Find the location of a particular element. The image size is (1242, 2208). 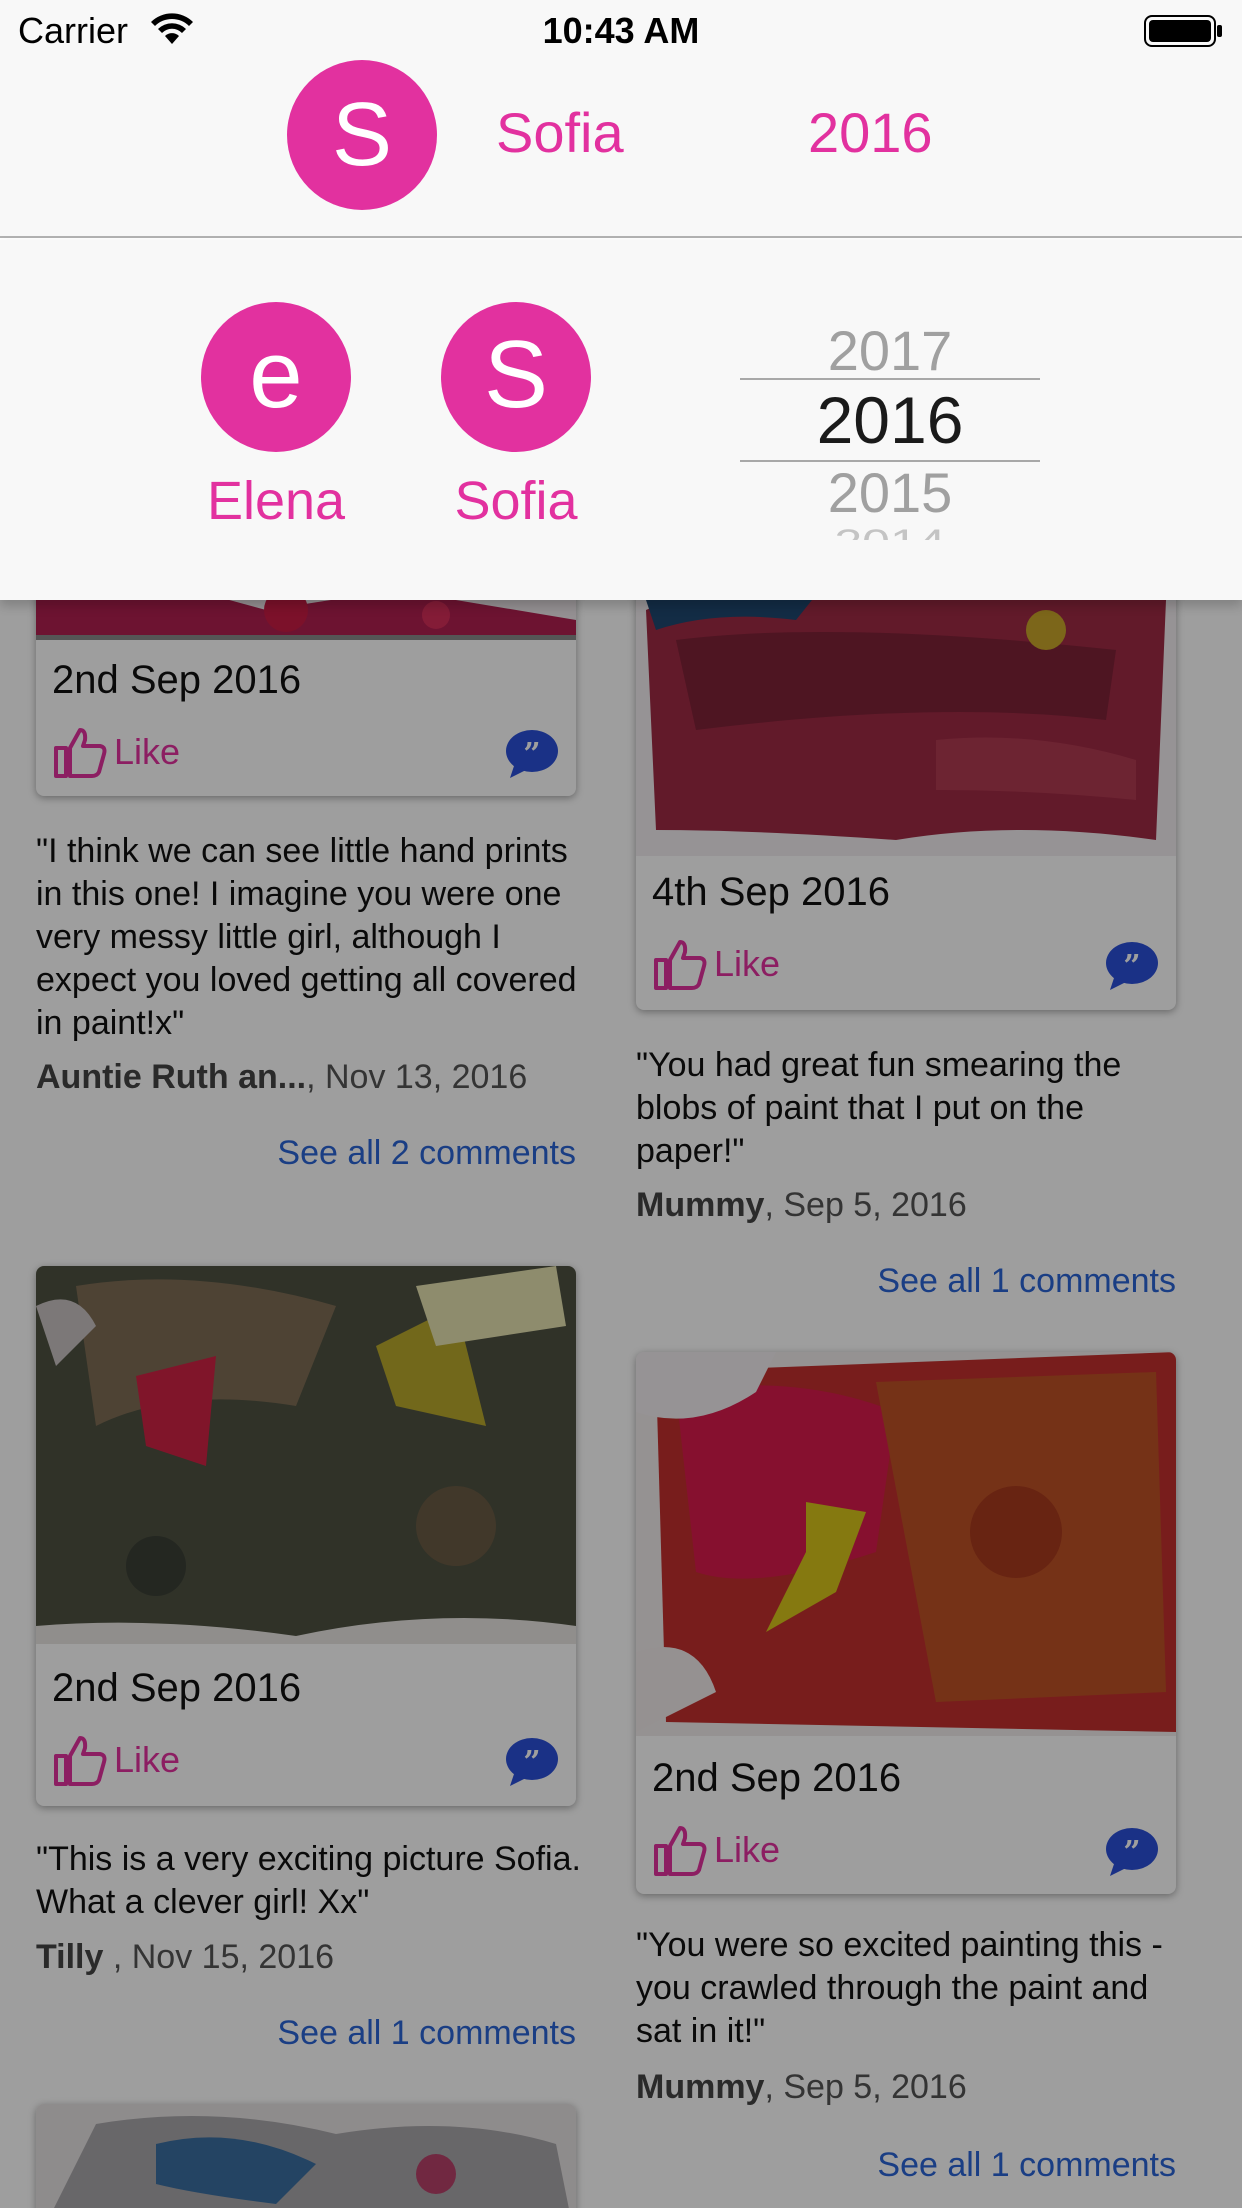

person-elena: e Elena is located at coordinates (276, 417).